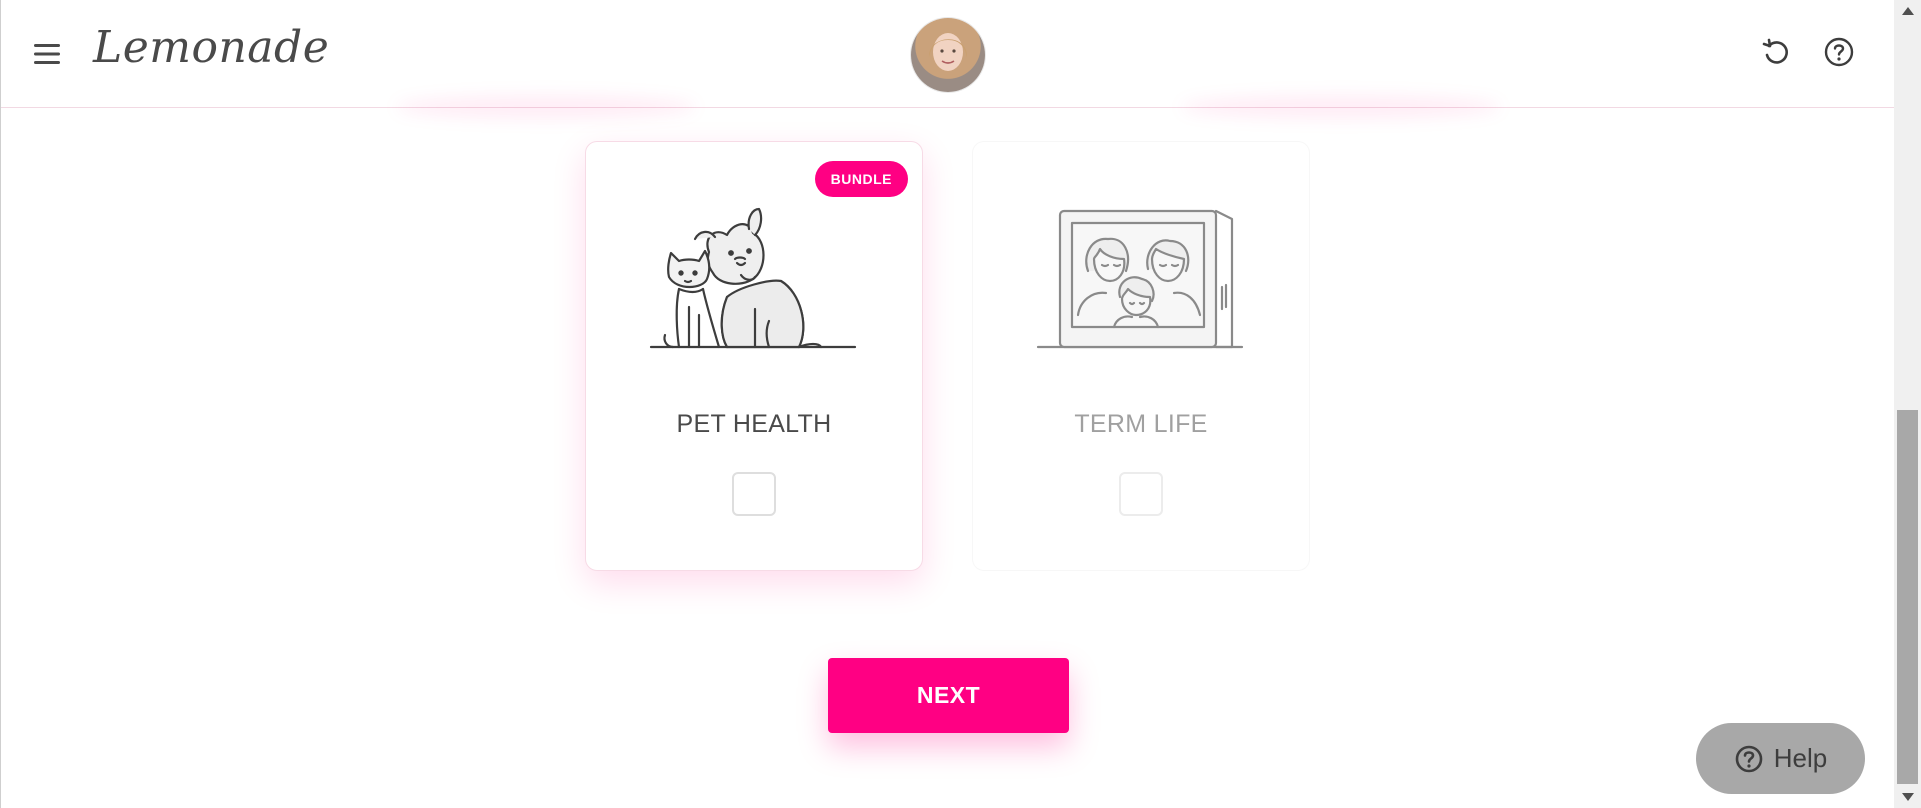 This screenshot has width=1921, height=808. I want to click on next-button: NEXT, so click(948, 695).